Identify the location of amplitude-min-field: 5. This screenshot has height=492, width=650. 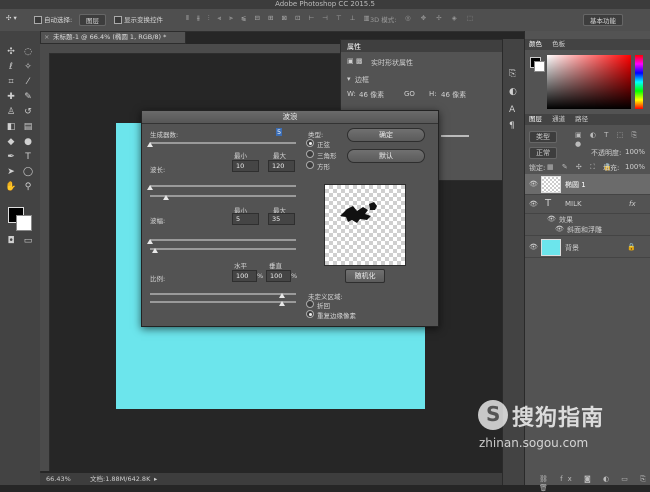
(245, 219).